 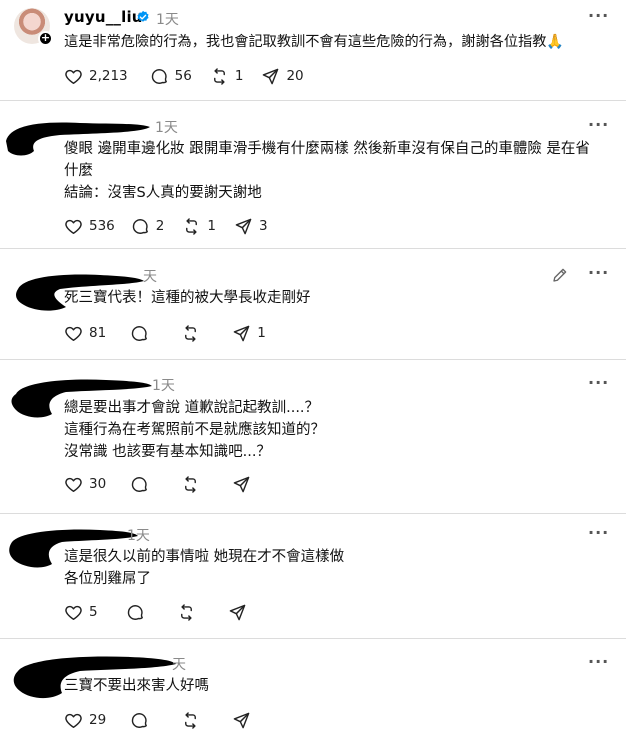 I want to click on edit-pencil-icon, so click(x=560, y=275).